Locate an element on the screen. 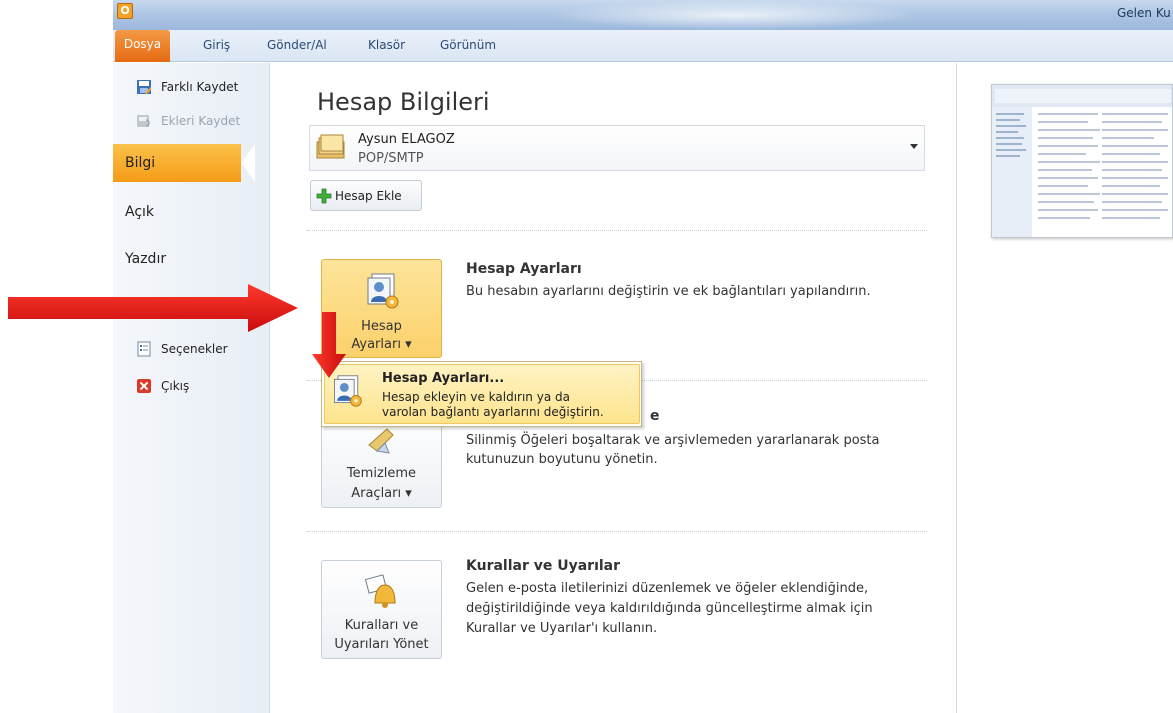  rules-alerts-title: Kurallar ve Uyarılar is located at coordinates (543, 566).